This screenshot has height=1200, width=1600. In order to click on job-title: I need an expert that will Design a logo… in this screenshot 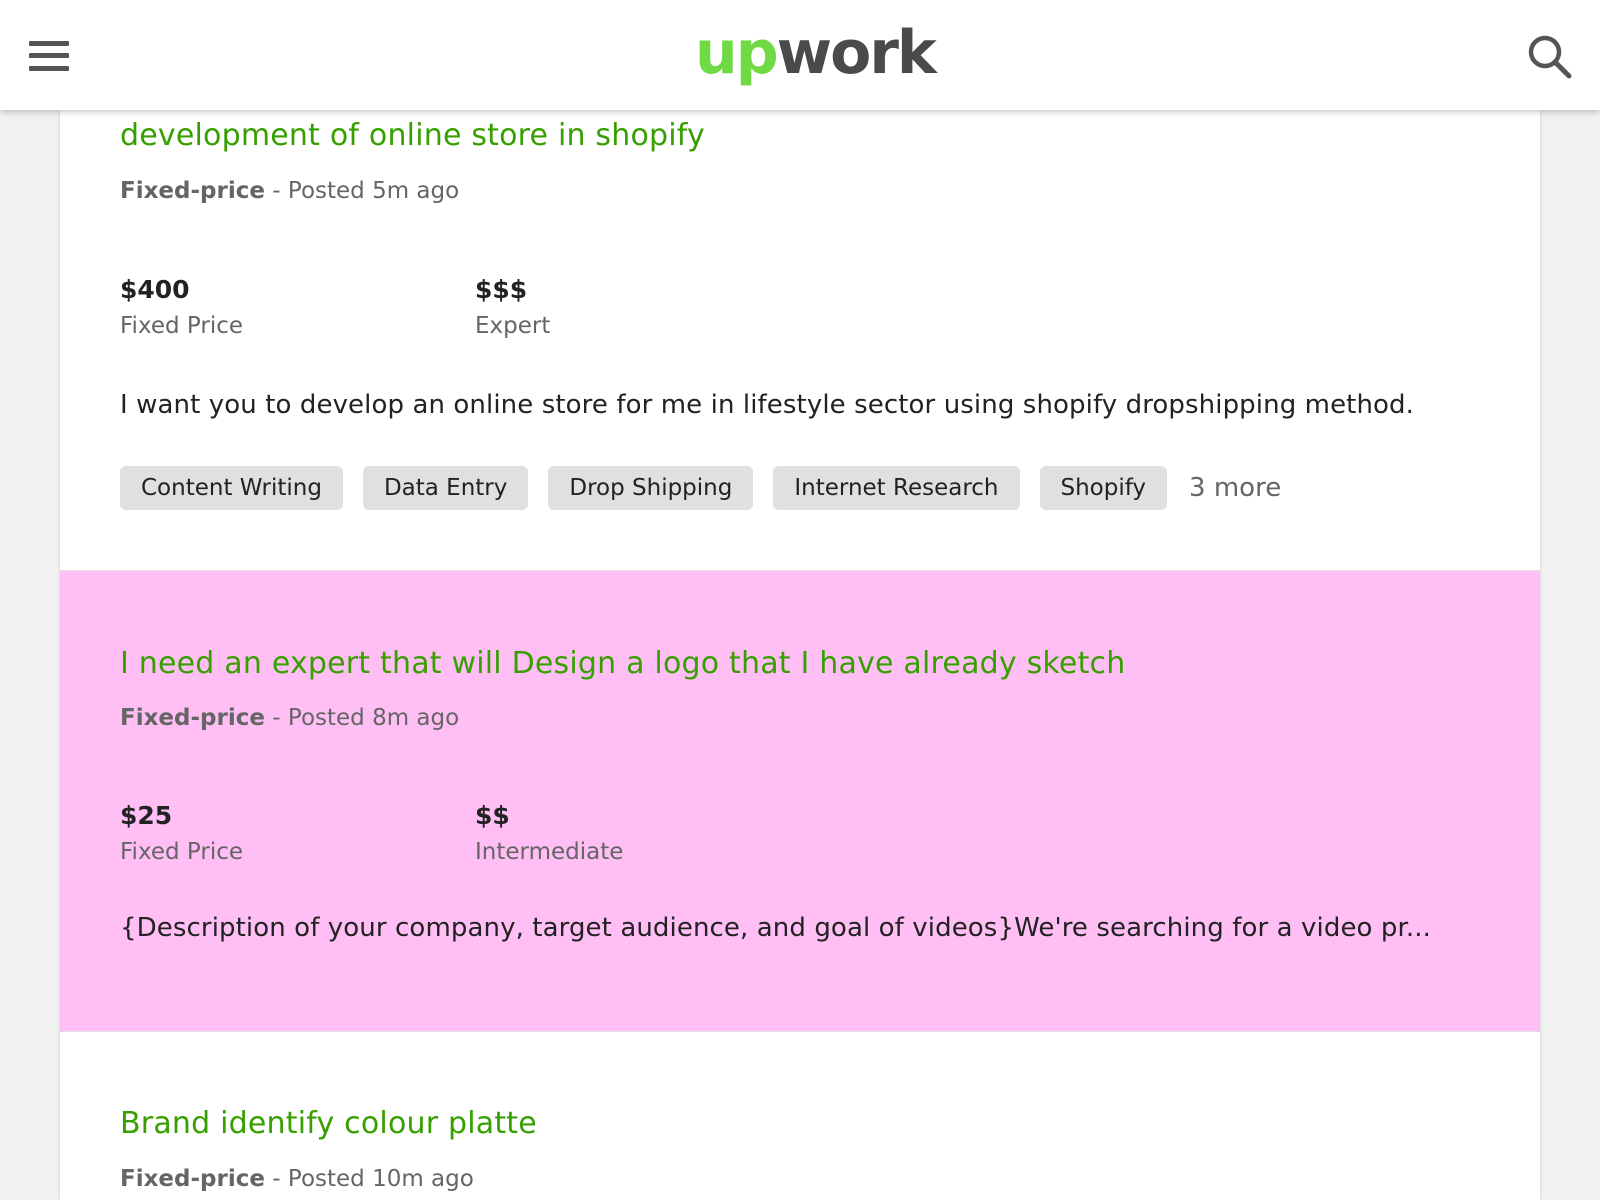, I will do `click(622, 663)`.